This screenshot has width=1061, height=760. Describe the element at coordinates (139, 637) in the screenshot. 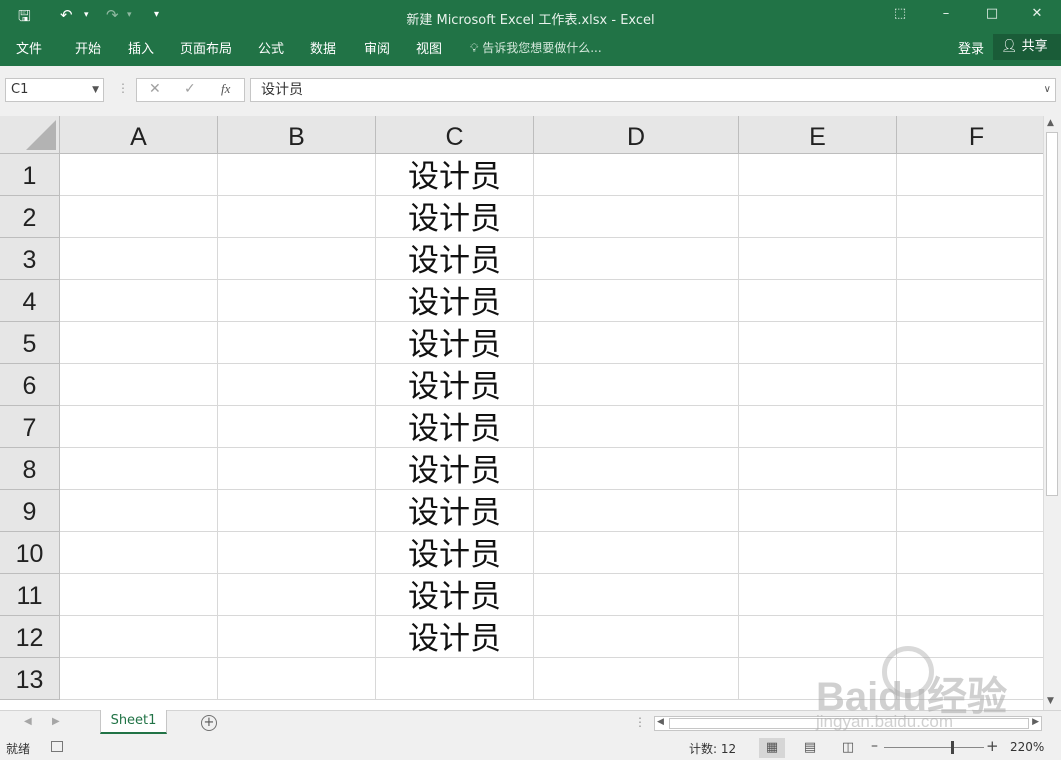

I see `cell-a12` at that location.